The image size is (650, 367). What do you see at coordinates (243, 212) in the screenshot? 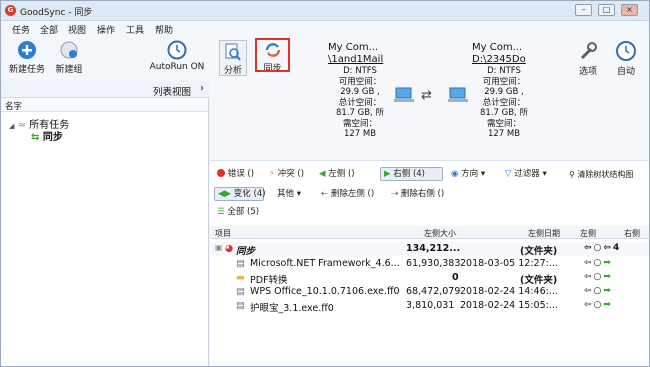
I see `filter-all-label: 全部 (5)` at bounding box center [243, 212].